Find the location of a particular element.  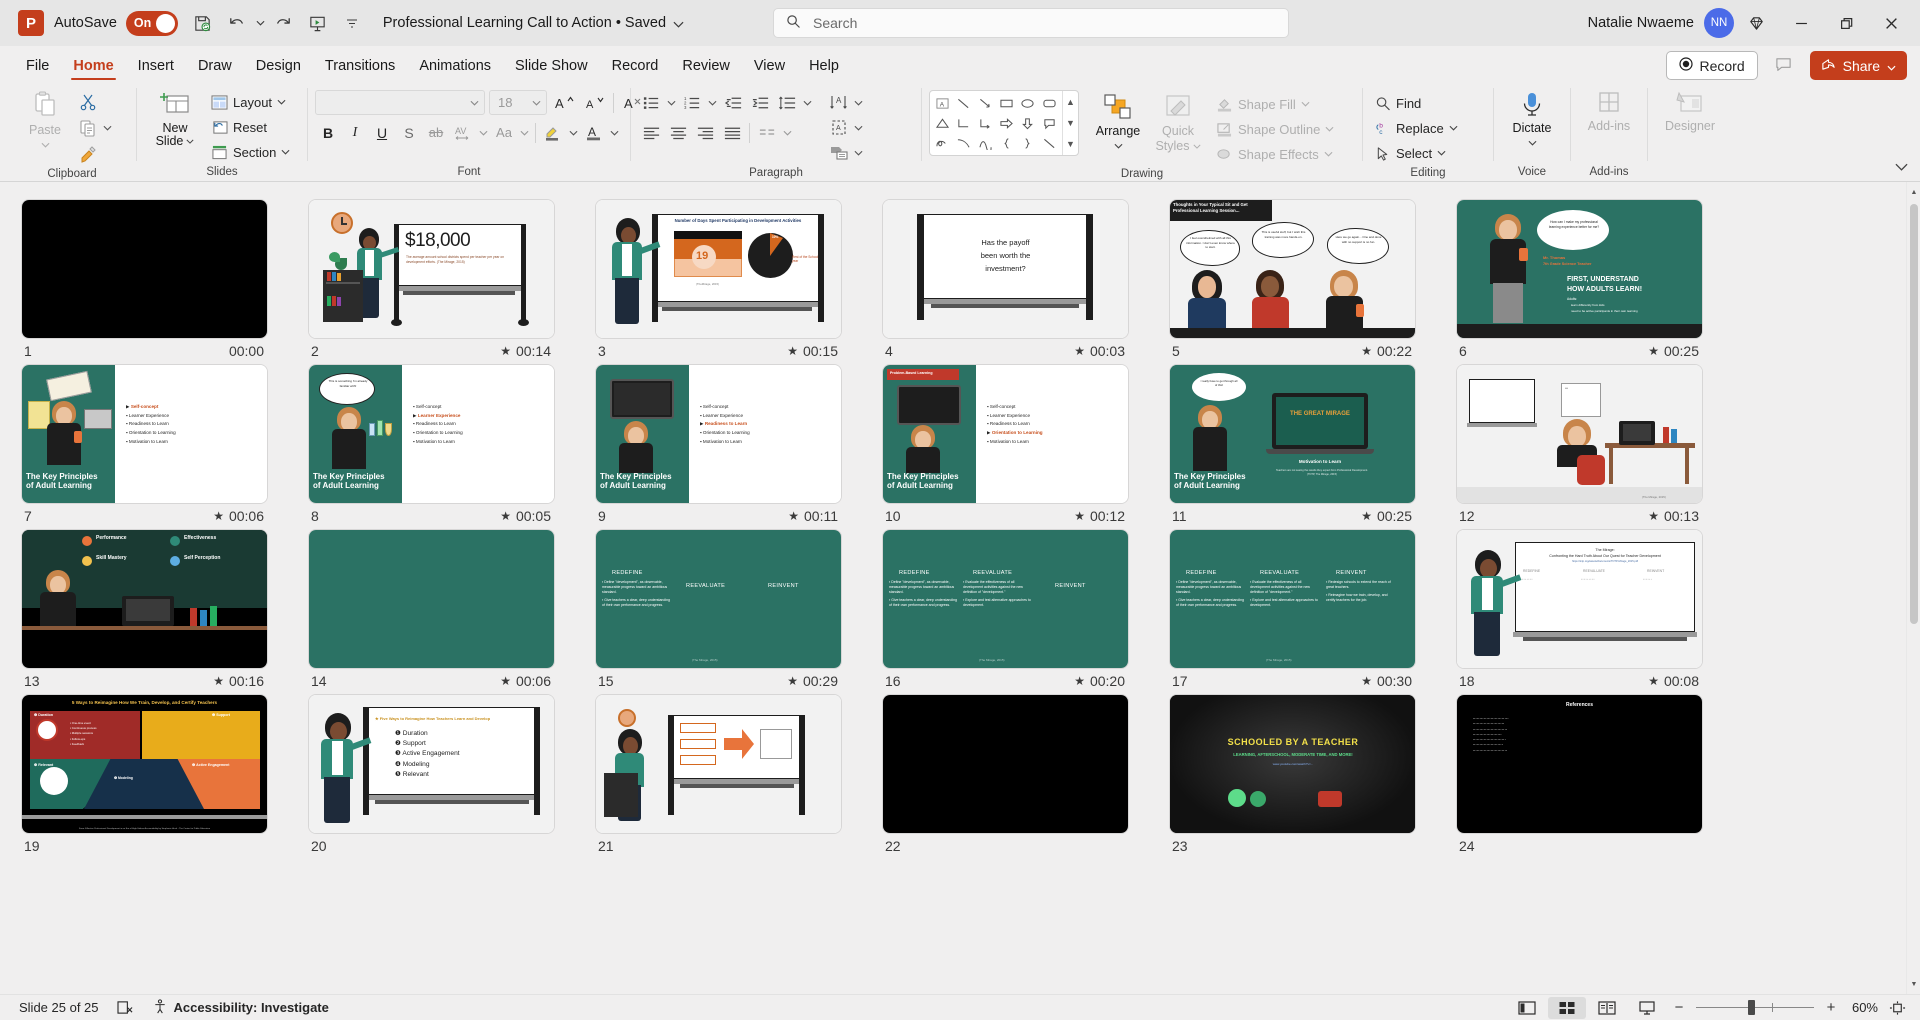

smartart-dropdown-icon is located at coordinates (858, 153).